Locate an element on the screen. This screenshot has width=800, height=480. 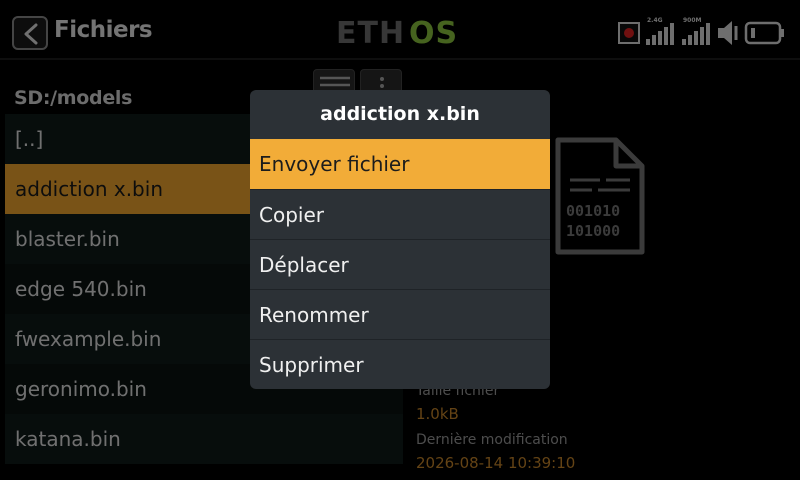
menu-item-delete: Supprimer is located at coordinates (400, 364).